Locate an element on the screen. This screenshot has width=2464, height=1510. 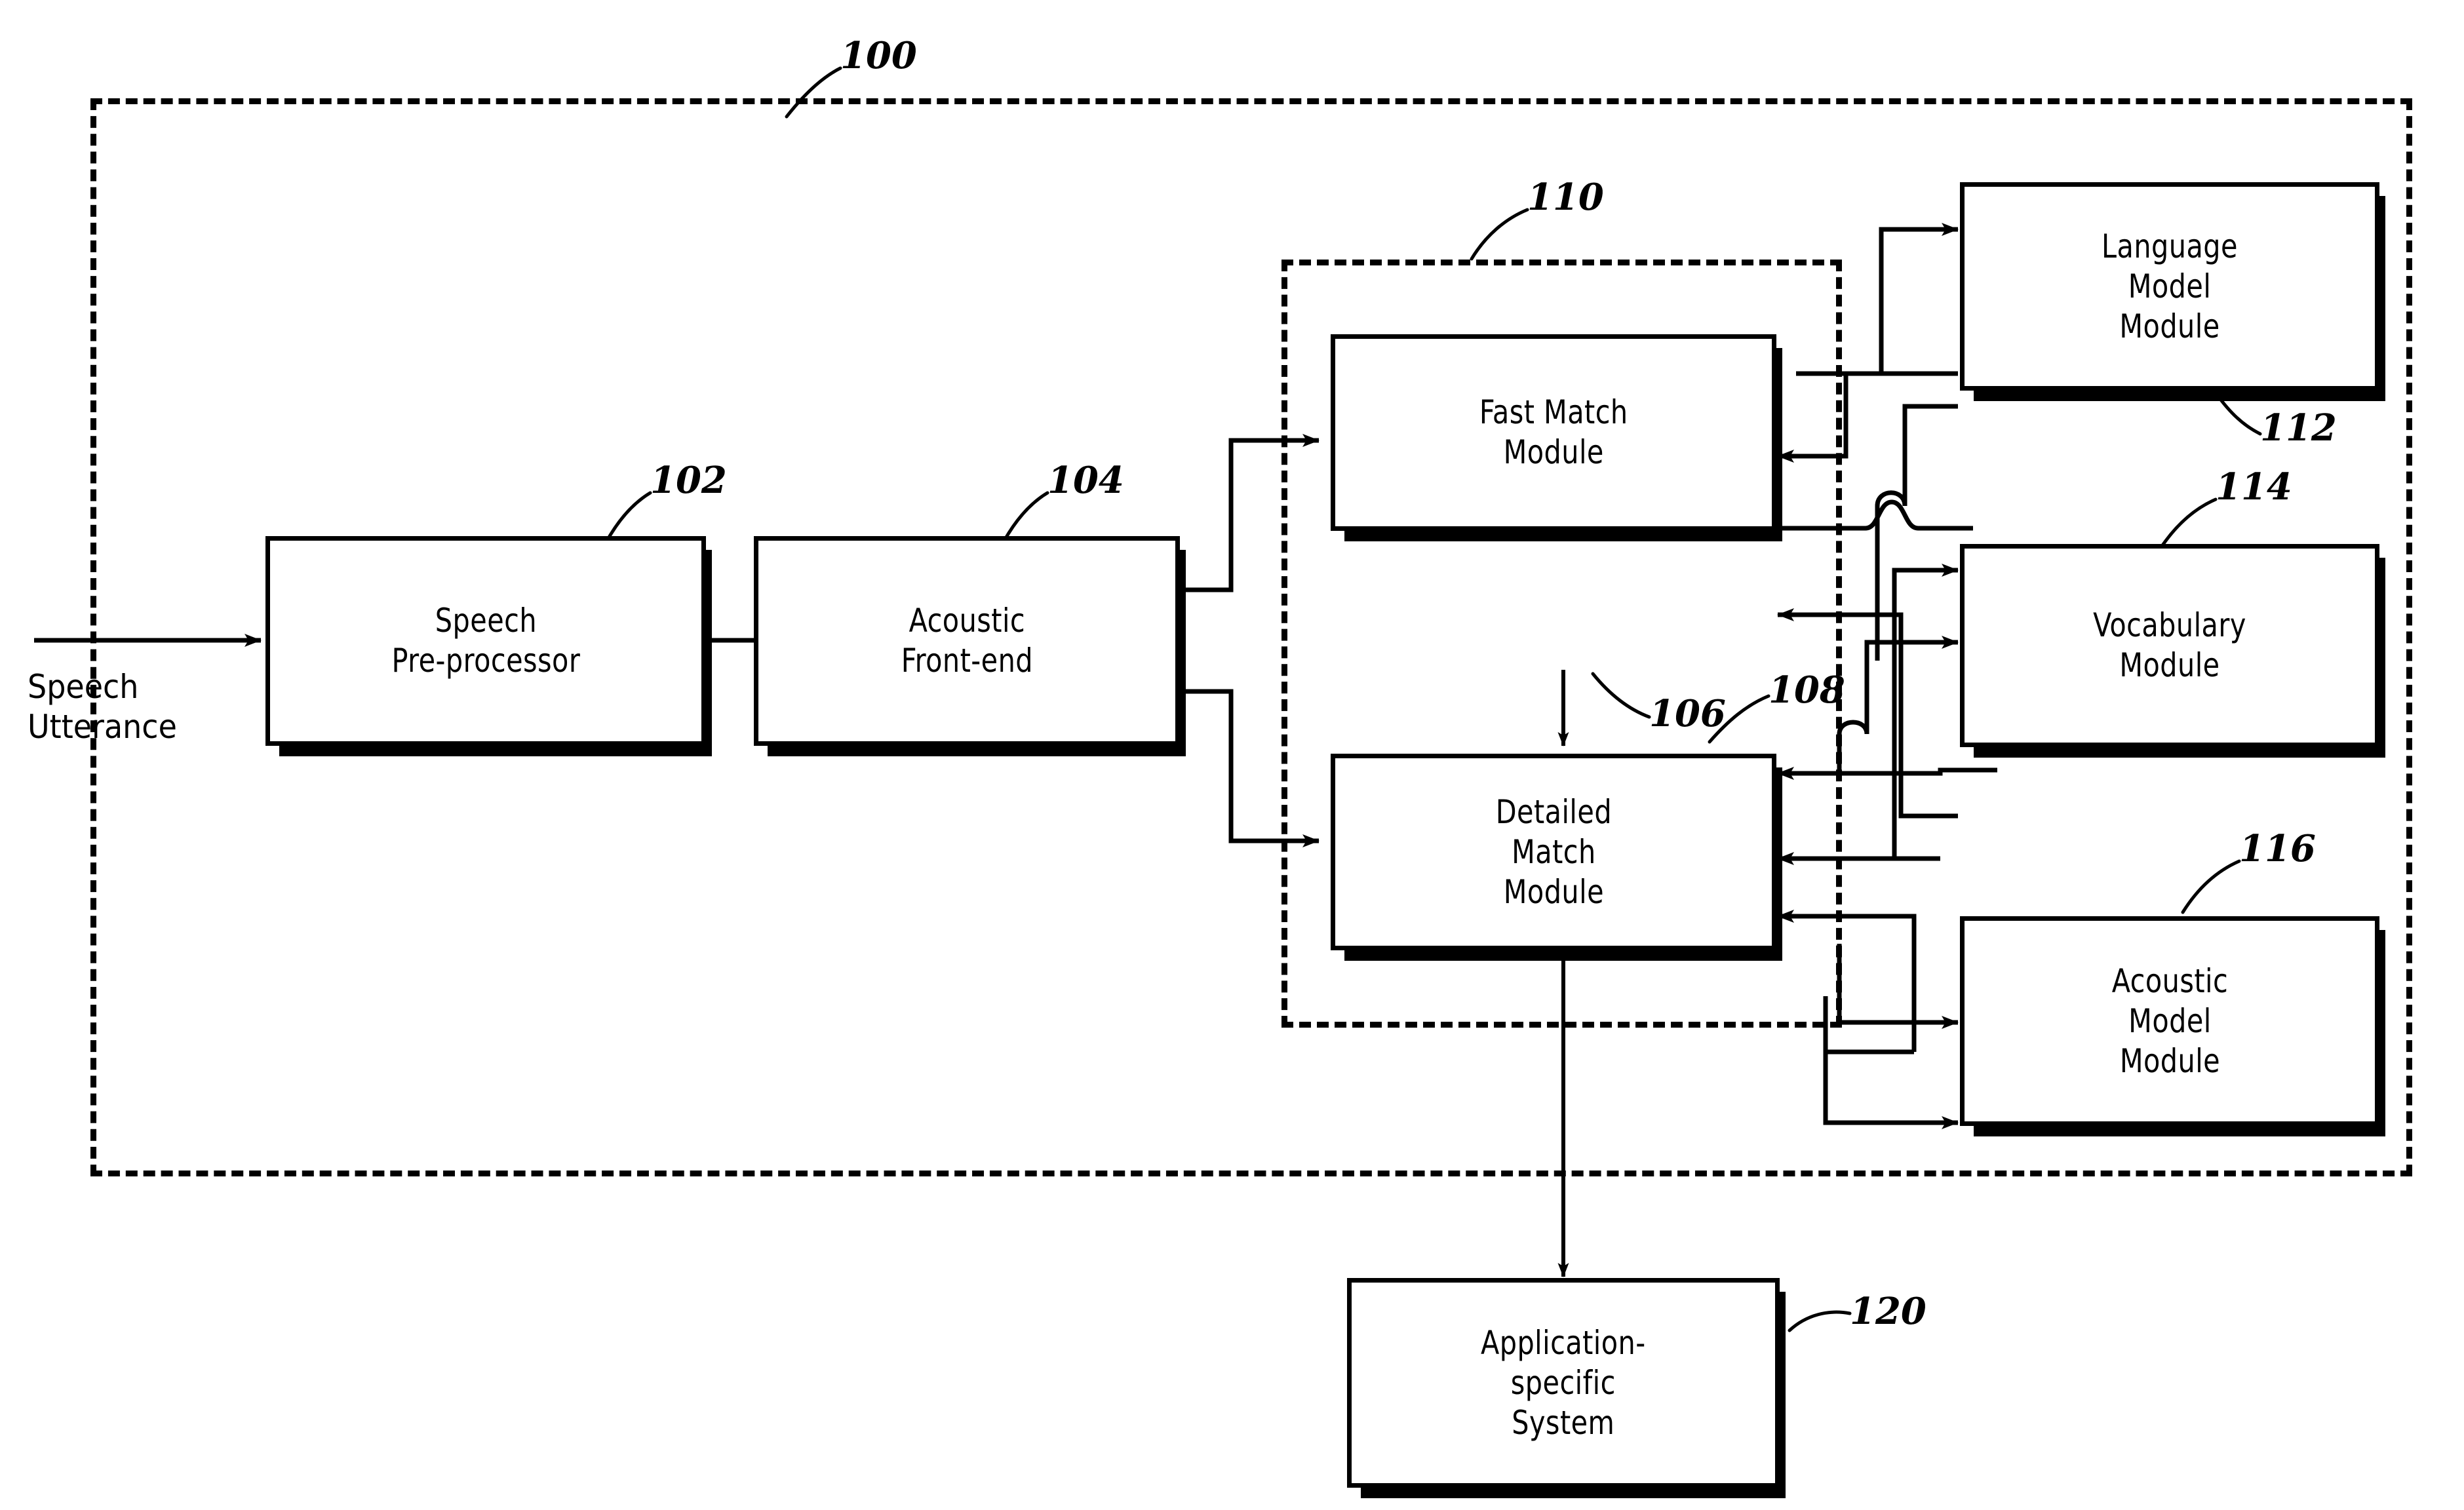
speech-utterance-label: Speech Utterance is located at coordinates (103, 707).